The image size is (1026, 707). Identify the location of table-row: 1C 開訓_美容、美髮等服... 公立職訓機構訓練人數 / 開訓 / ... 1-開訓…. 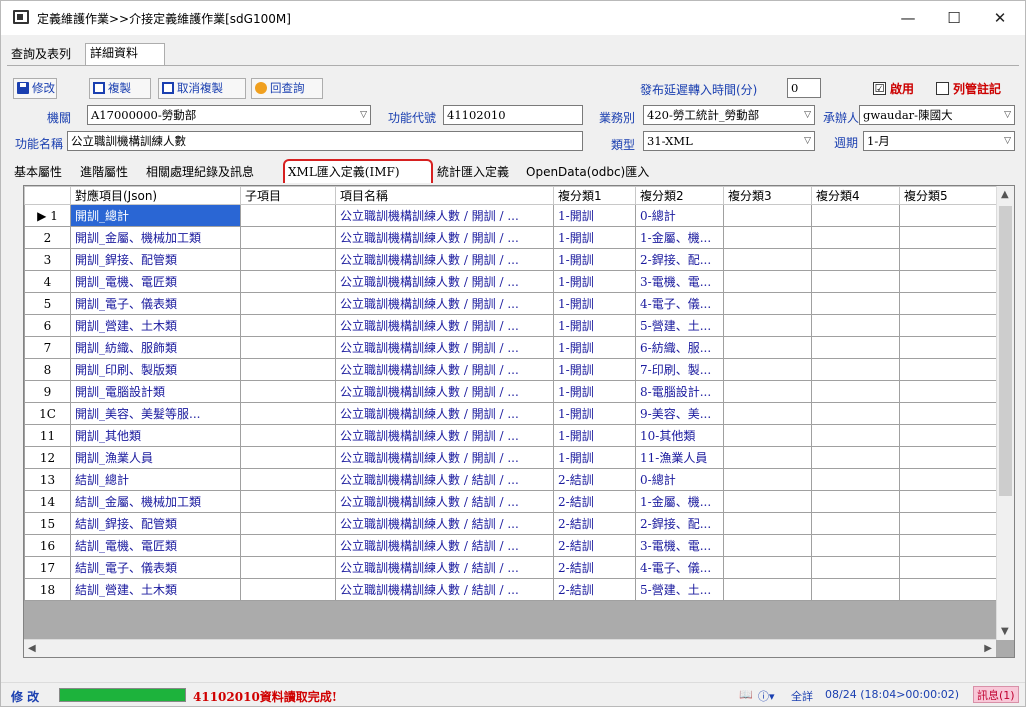
(510, 413).